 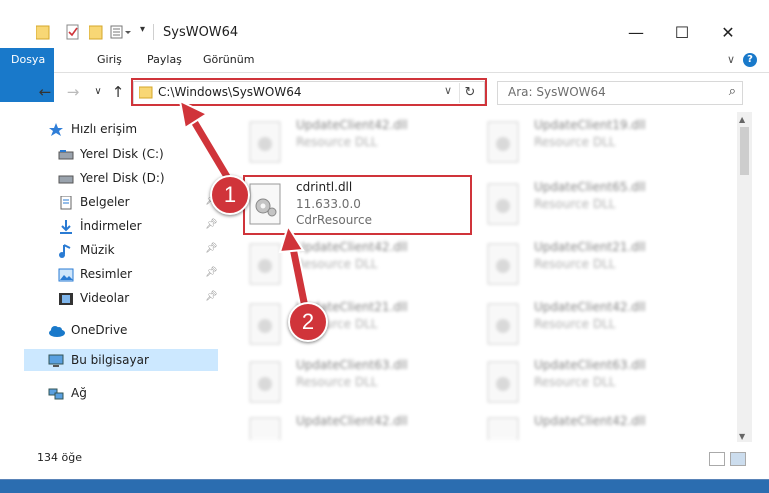 What do you see at coordinates (56, 360) in the screenshot?
I see `computer-icon` at bounding box center [56, 360].